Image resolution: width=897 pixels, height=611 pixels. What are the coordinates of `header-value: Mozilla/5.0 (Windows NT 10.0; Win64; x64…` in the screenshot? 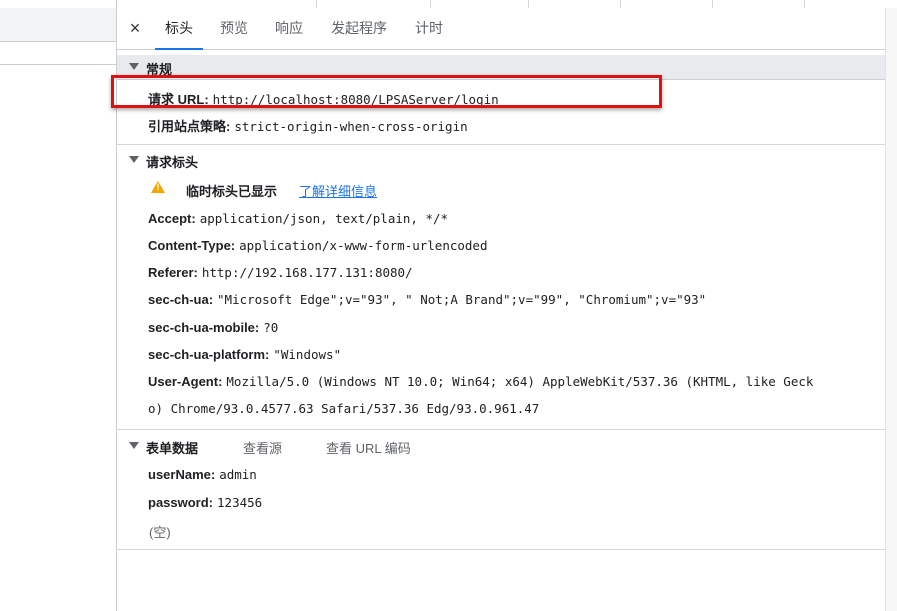 It's located at (520, 381).